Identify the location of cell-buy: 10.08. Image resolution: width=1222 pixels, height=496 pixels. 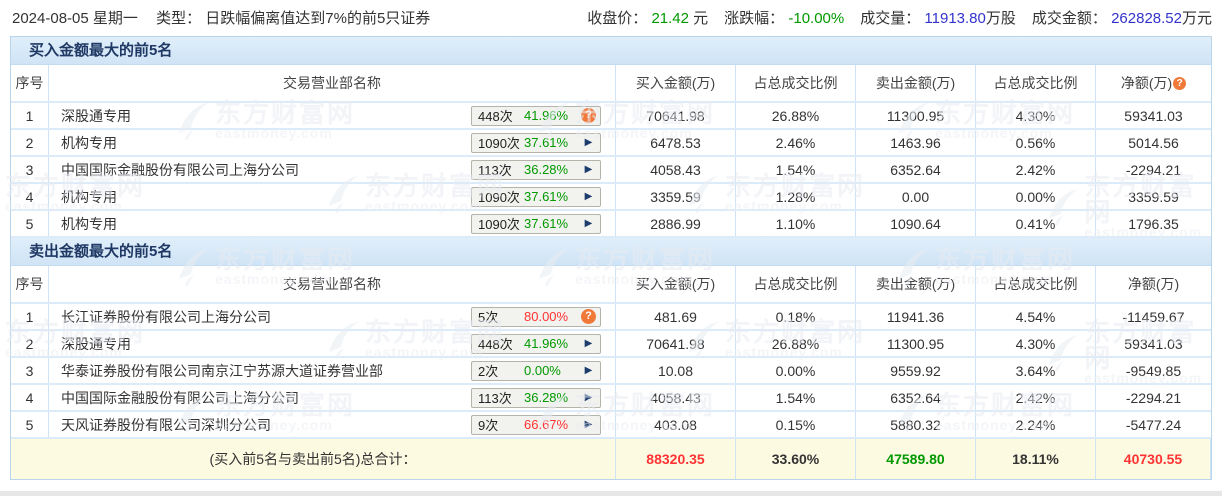
(676, 370).